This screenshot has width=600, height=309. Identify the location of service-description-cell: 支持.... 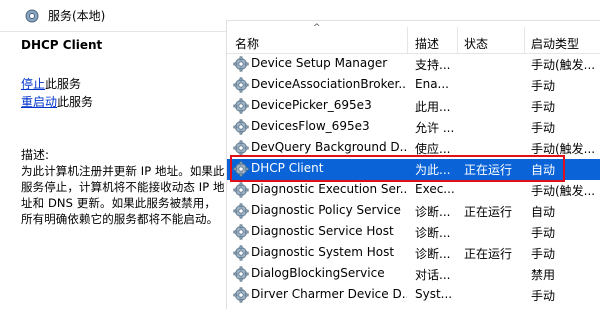
(433, 65).